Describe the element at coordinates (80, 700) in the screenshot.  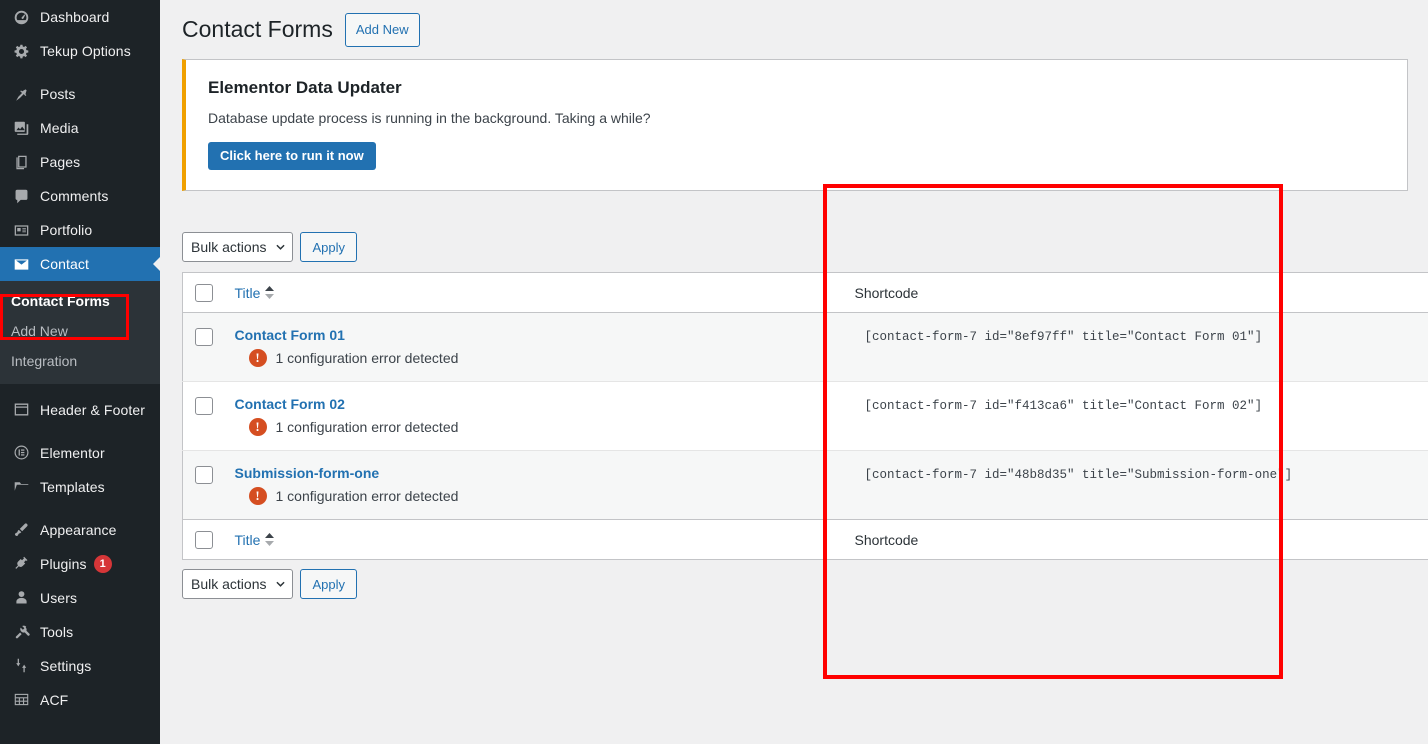
I see `sidebar-item-acf: ACF` at that location.